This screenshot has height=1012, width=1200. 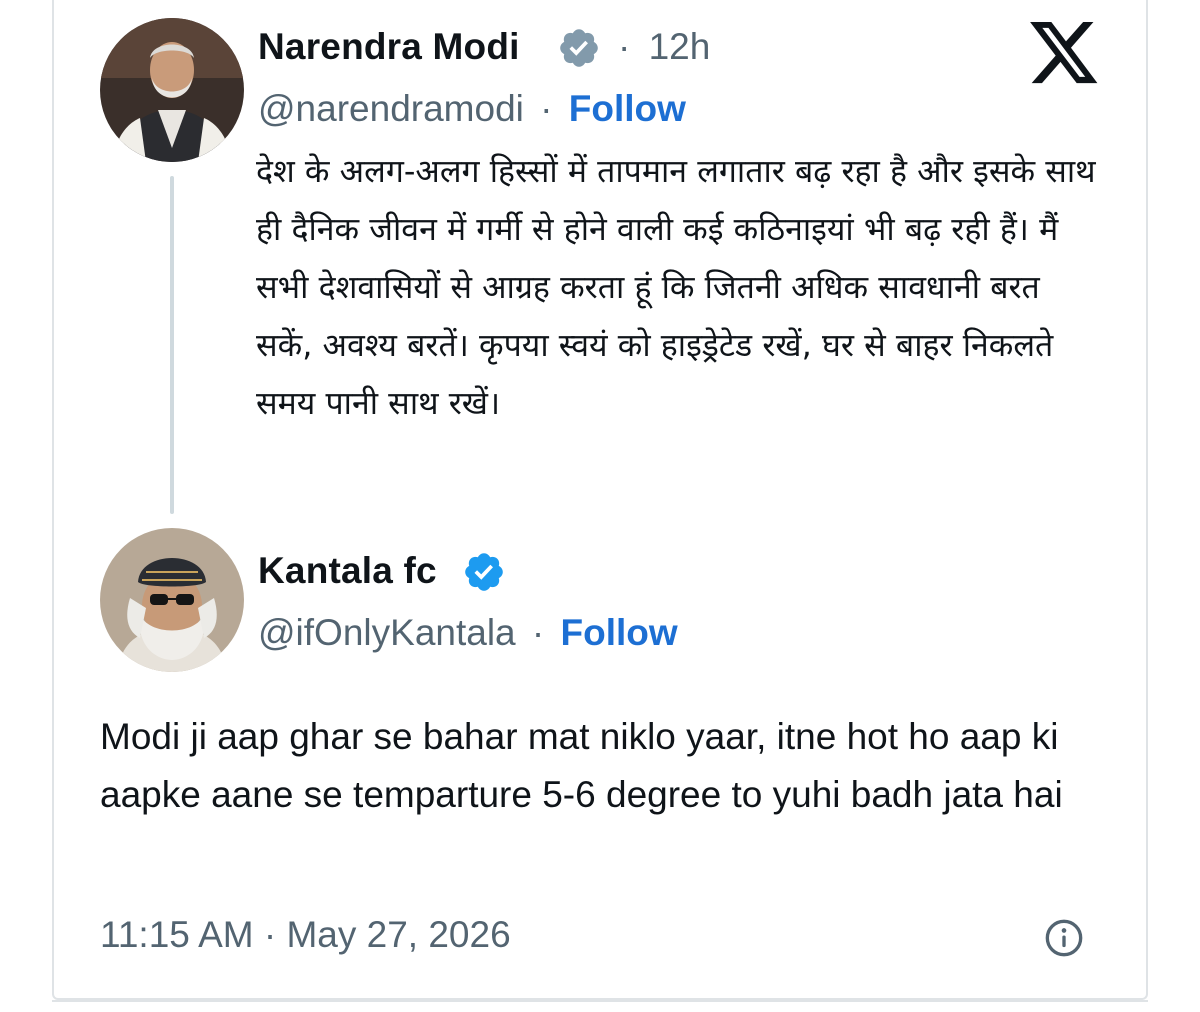 I want to click on kantala-fc-avatar, so click(x=172, y=600).